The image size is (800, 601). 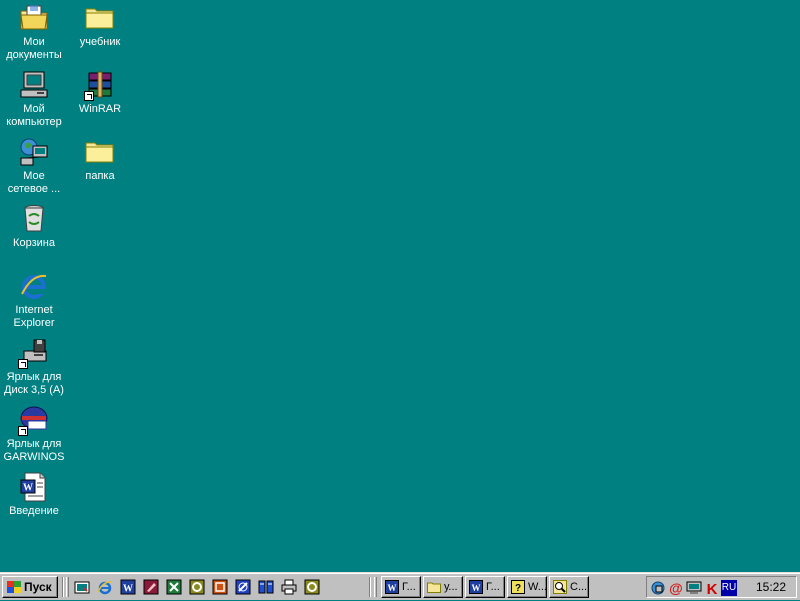 I want to click on desktop-icon-my-computer: Мой компьютер, so click(x=34, y=99).